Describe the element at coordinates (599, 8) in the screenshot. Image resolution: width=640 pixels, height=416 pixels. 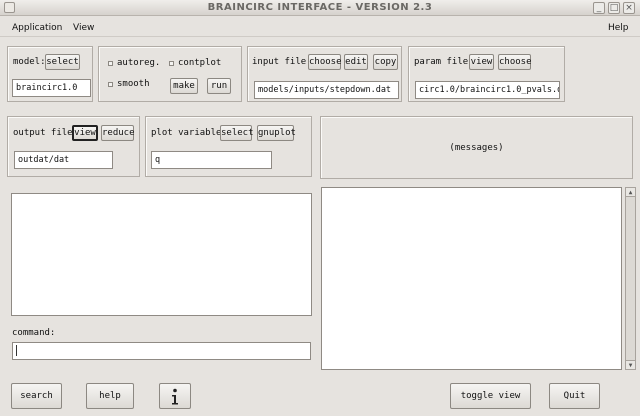
I see `minimize-button: _` at that location.